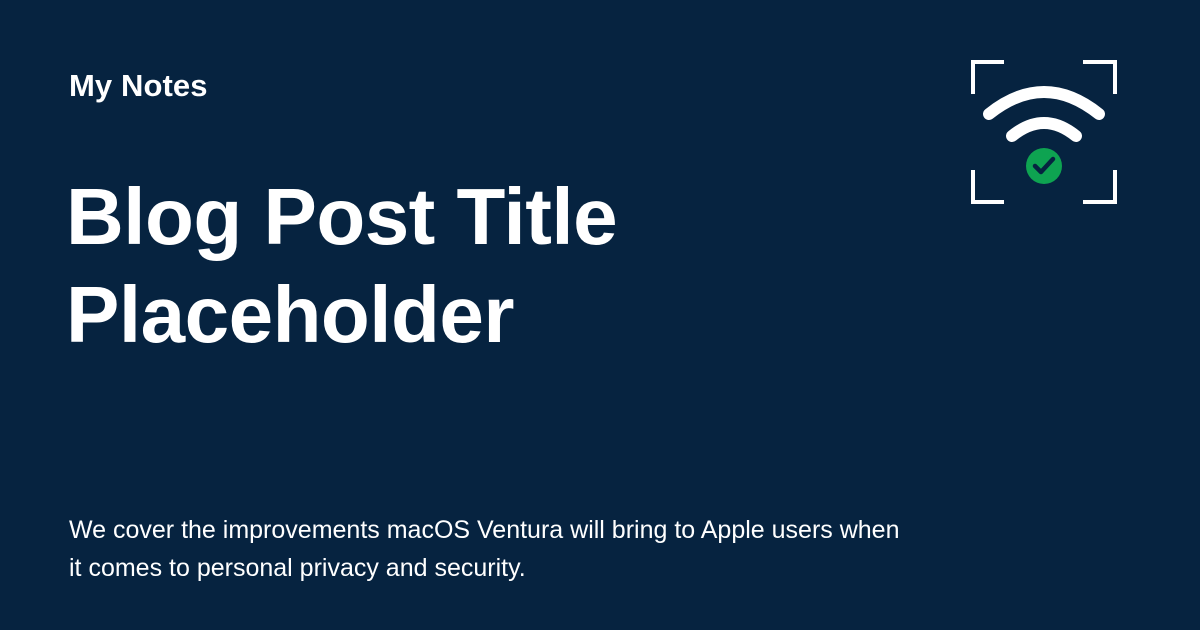 Image resolution: width=1200 pixels, height=630 pixels. Describe the element at coordinates (1044, 166) in the screenshot. I see `check-badge` at that location.